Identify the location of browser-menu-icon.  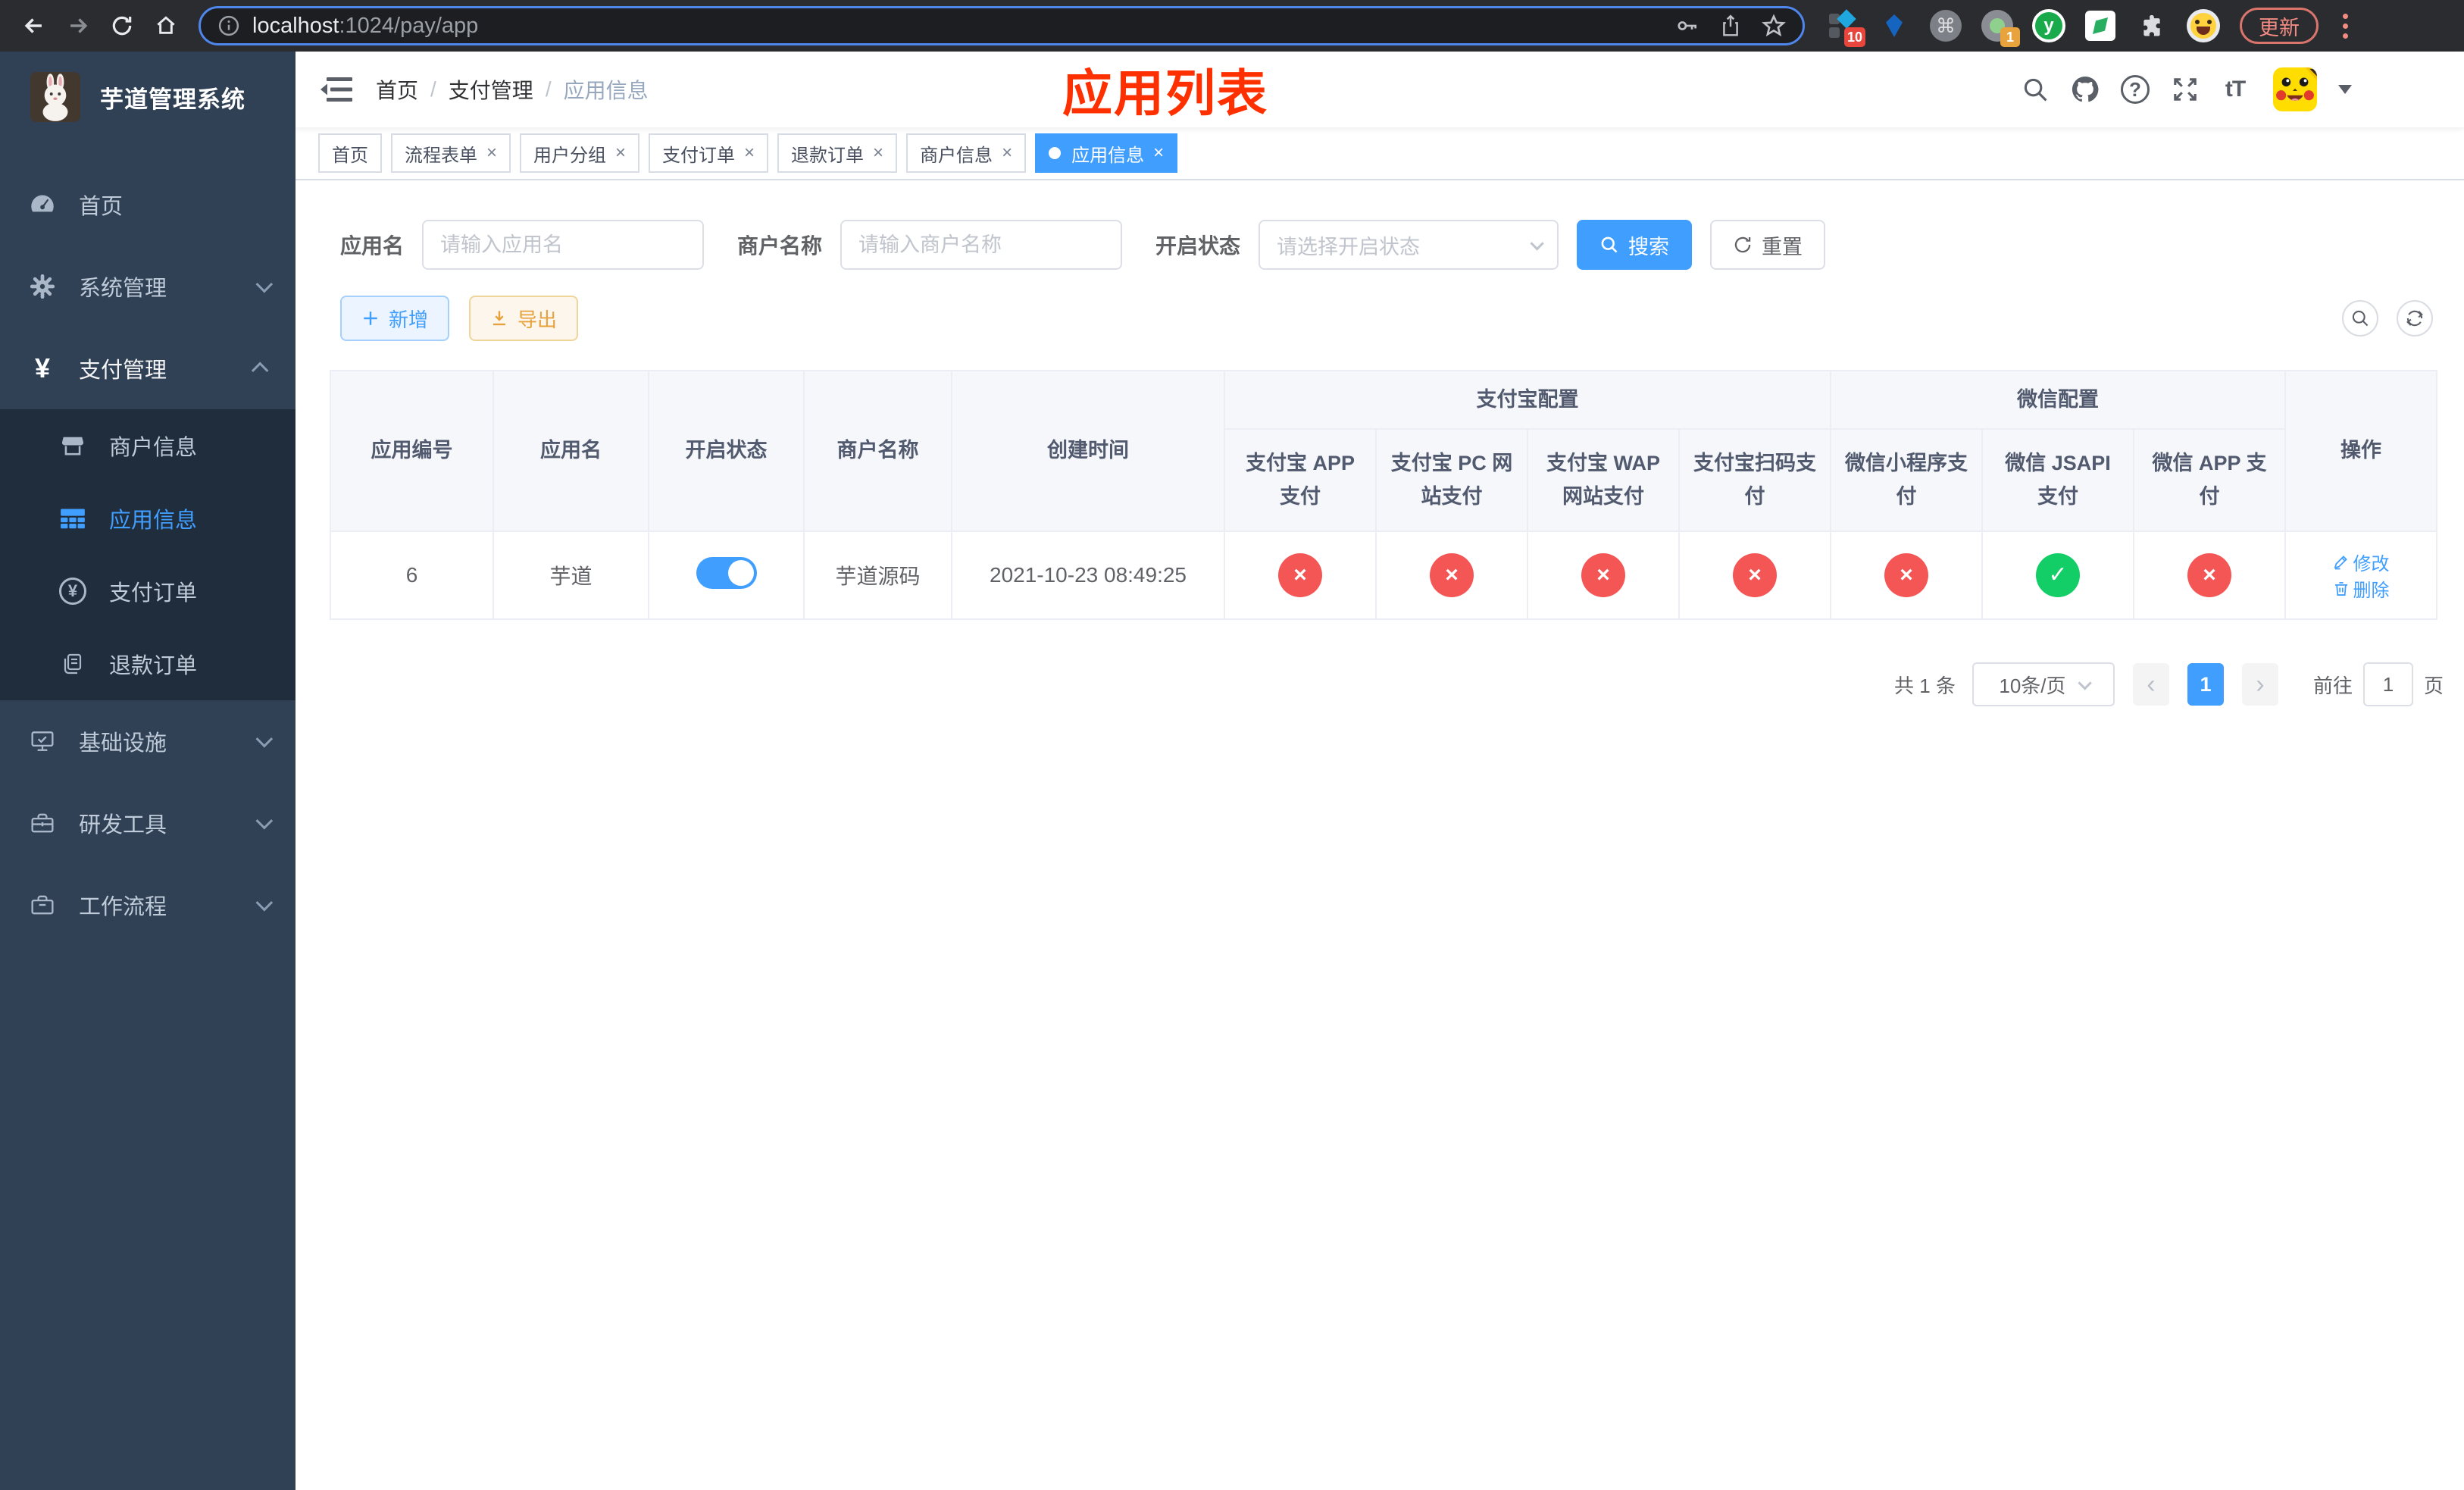
(2345, 27).